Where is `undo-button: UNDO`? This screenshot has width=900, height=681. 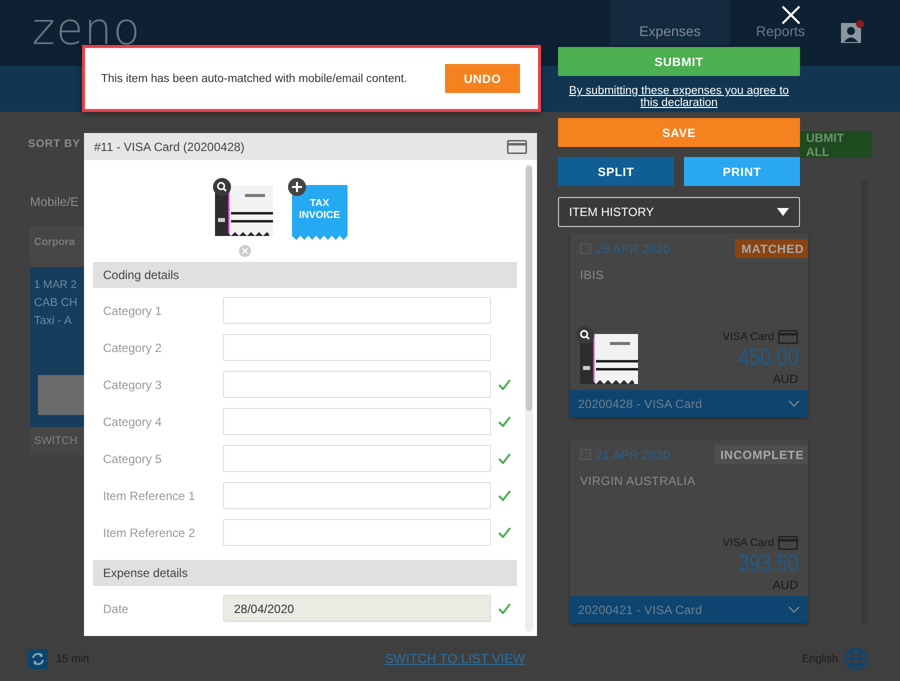 undo-button: UNDO is located at coordinates (482, 78).